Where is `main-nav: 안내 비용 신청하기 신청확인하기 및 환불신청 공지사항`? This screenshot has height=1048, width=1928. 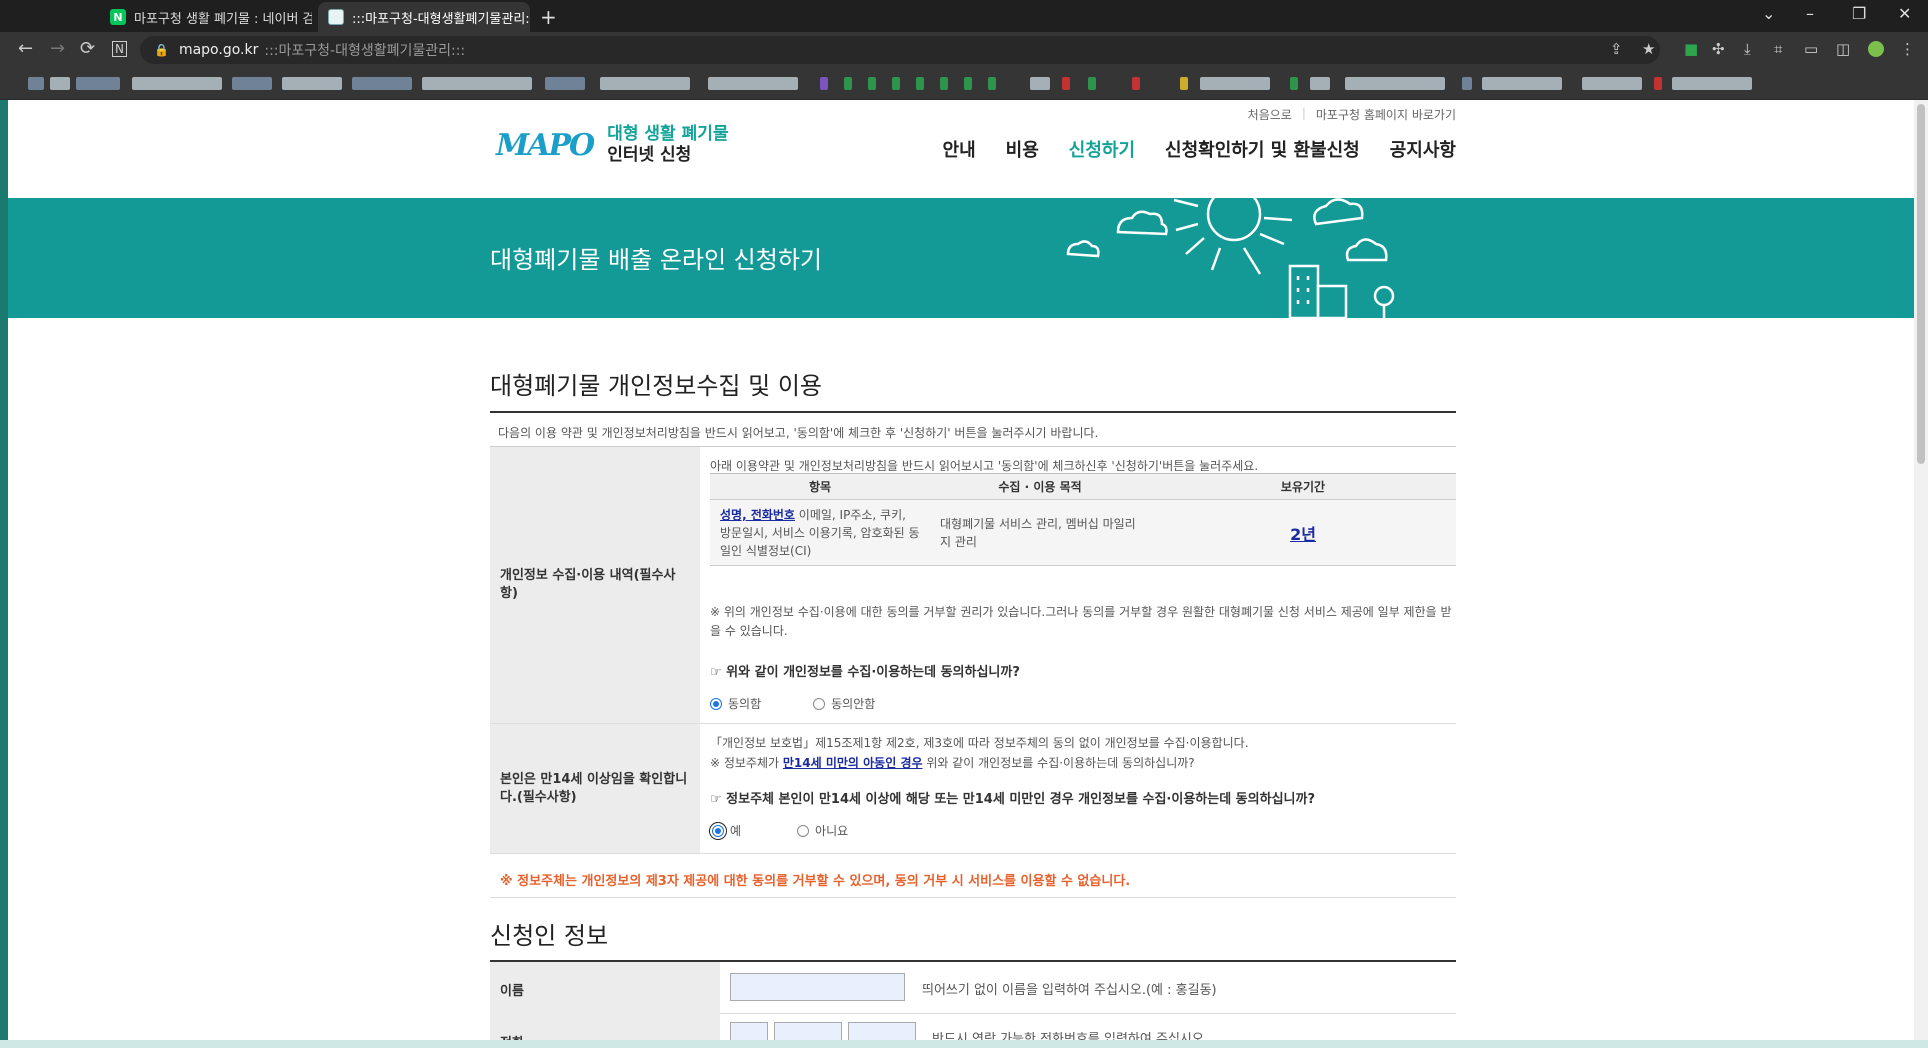 main-nav: 안내 비용 신청하기 신청확인하기 및 환불신청 공지사항 is located at coordinates (1199, 149).